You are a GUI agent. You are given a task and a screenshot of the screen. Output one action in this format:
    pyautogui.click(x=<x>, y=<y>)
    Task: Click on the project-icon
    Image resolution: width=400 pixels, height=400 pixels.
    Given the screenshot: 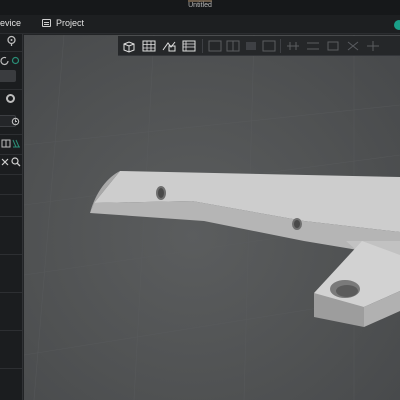 What is the action you would take?
    pyautogui.click(x=46, y=23)
    